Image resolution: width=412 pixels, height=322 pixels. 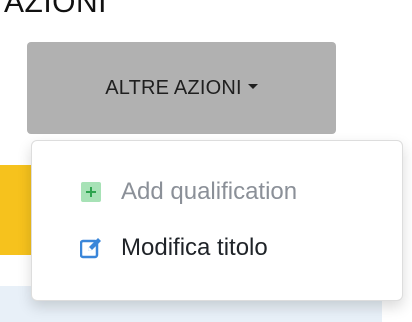 I want to click on partial-heading: AZIONI, so click(x=56, y=9).